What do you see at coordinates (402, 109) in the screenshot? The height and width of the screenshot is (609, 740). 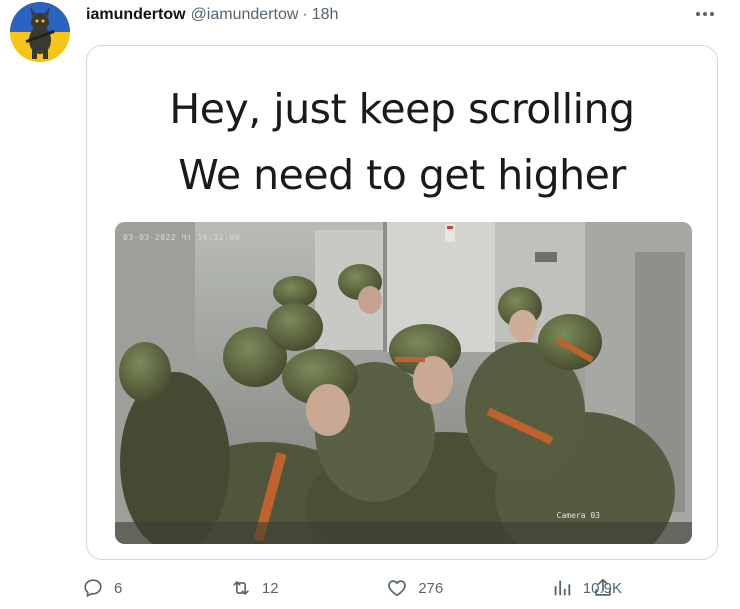 I see `caption-line-1: Hey, just keep scrolling` at bounding box center [402, 109].